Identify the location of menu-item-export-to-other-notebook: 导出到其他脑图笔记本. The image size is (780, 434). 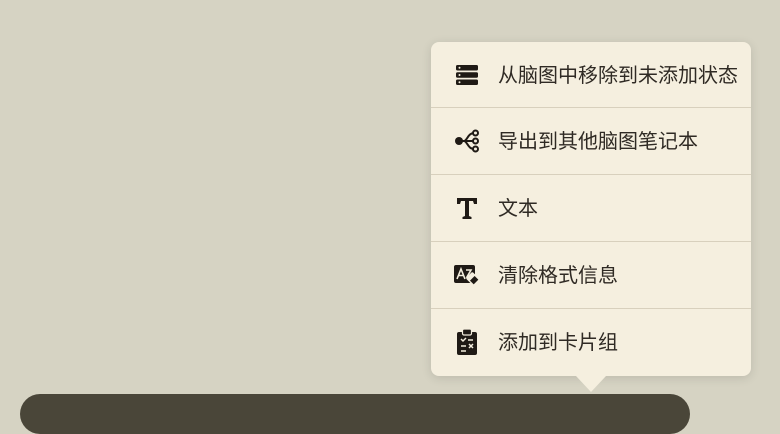
(591, 141).